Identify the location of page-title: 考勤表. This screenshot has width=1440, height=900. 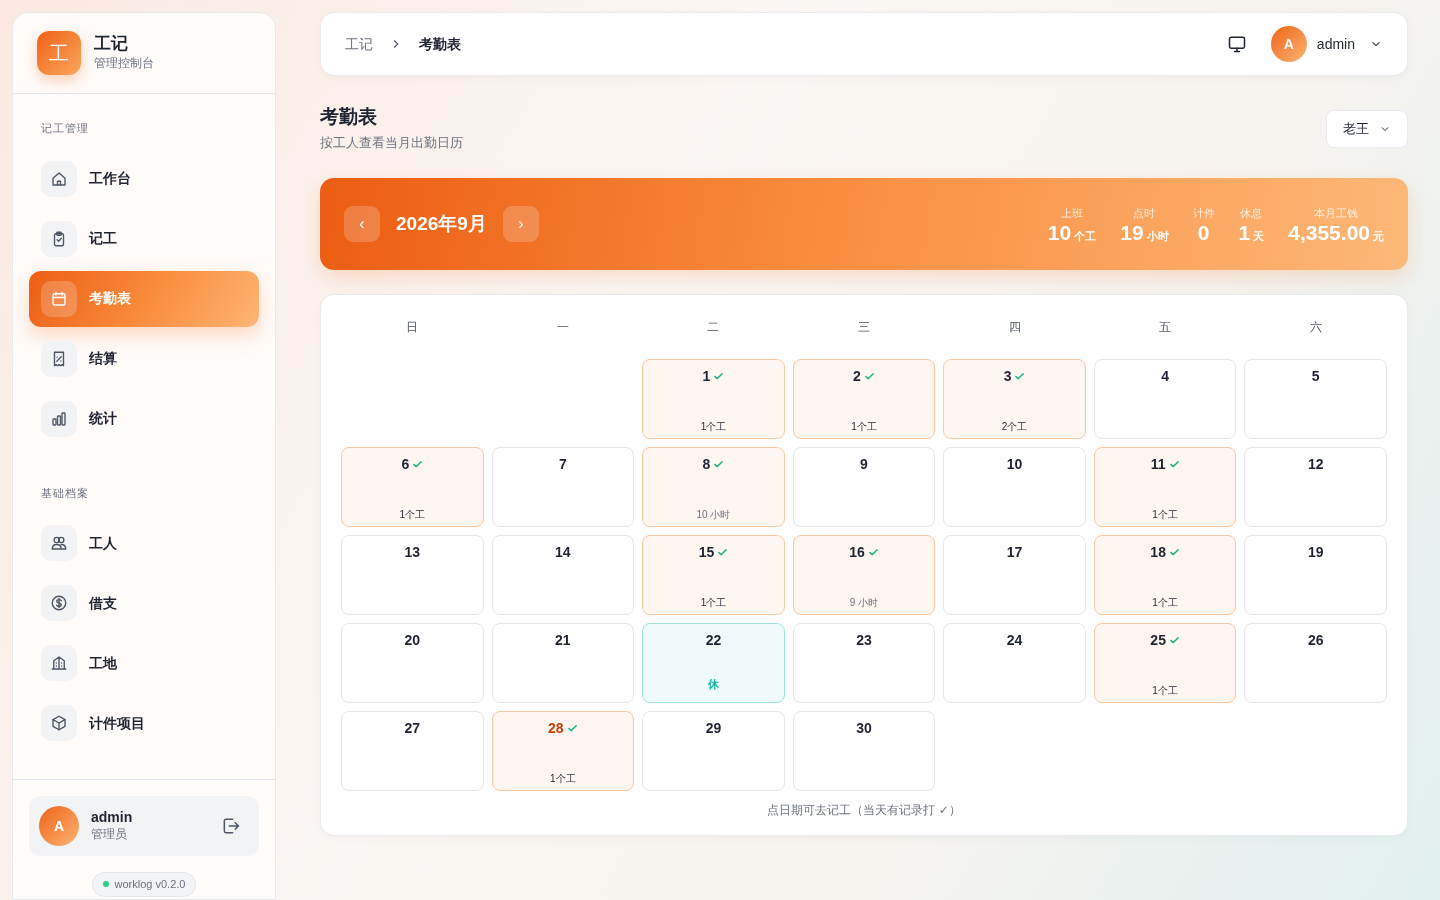
(349, 117).